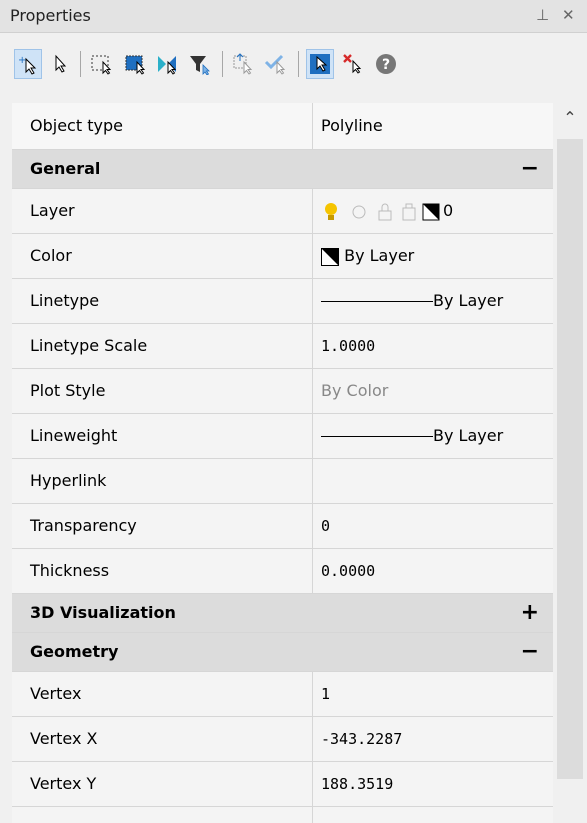 This screenshot has height=823, width=587. I want to click on check-selection-icon, so click(276, 64).